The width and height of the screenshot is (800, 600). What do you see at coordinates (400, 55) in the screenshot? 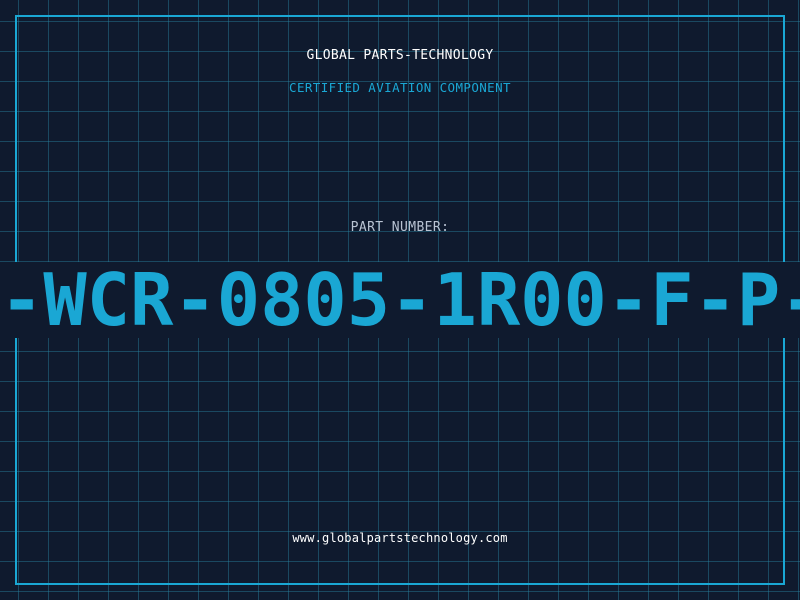
I see `company-name: GLOBAL PARTS-TECHNOLOGY` at bounding box center [400, 55].